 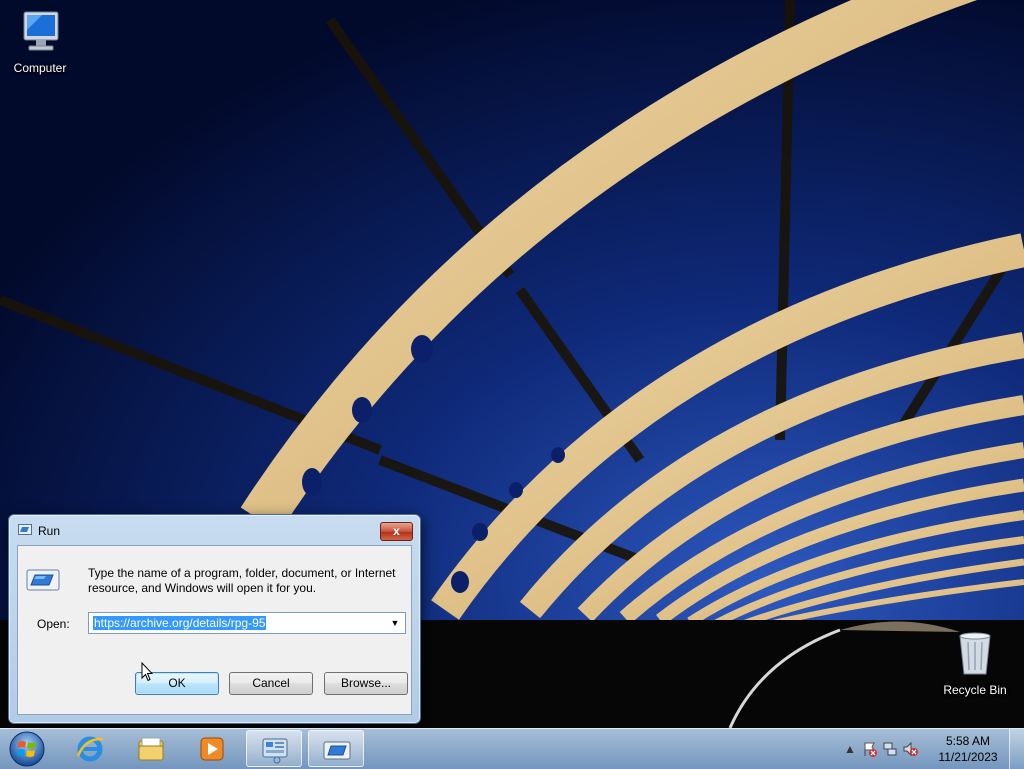 I want to click on desktop-icon-label: Recycle Bin, so click(x=975, y=690).